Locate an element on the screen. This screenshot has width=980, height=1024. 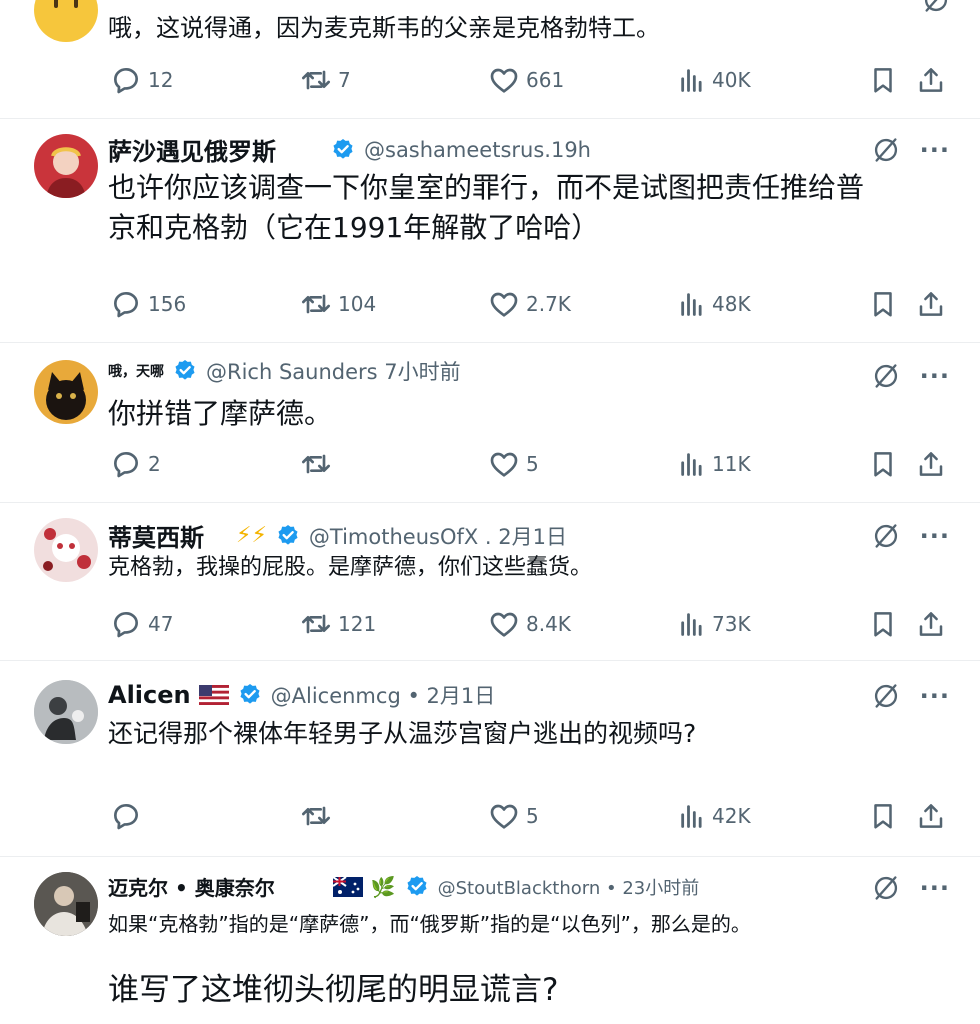
views-count: 48K is located at coordinates (731, 304).